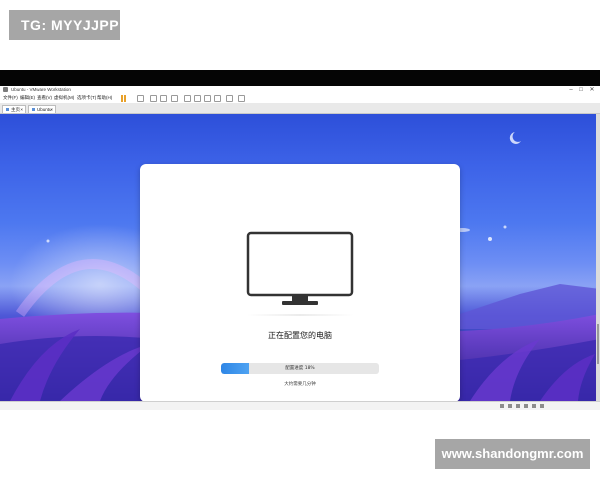  Describe the element at coordinates (140, 98) in the screenshot. I see `send-ctrl-alt-del-icon` at that location.